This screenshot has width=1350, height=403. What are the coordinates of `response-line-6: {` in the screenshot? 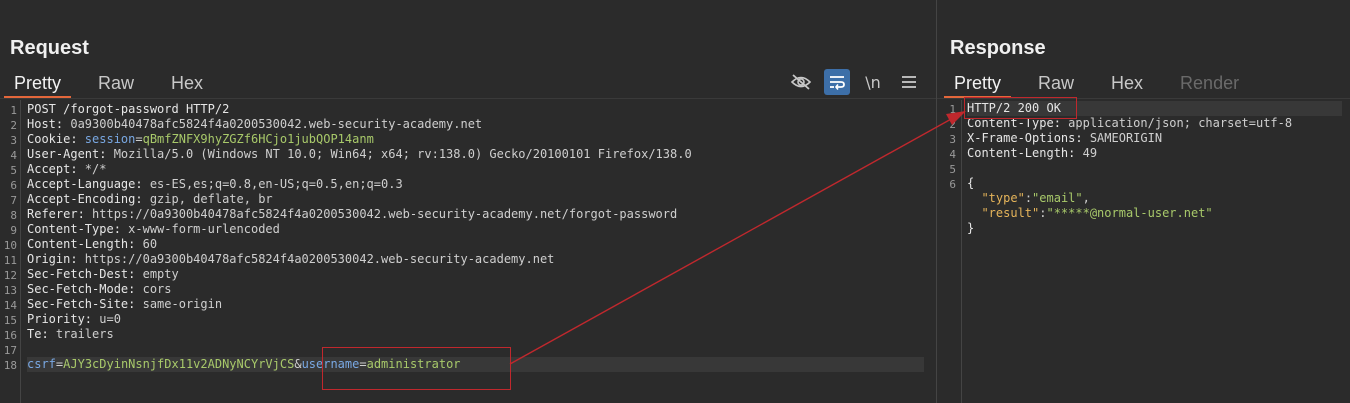 It's located at (1154, 183).